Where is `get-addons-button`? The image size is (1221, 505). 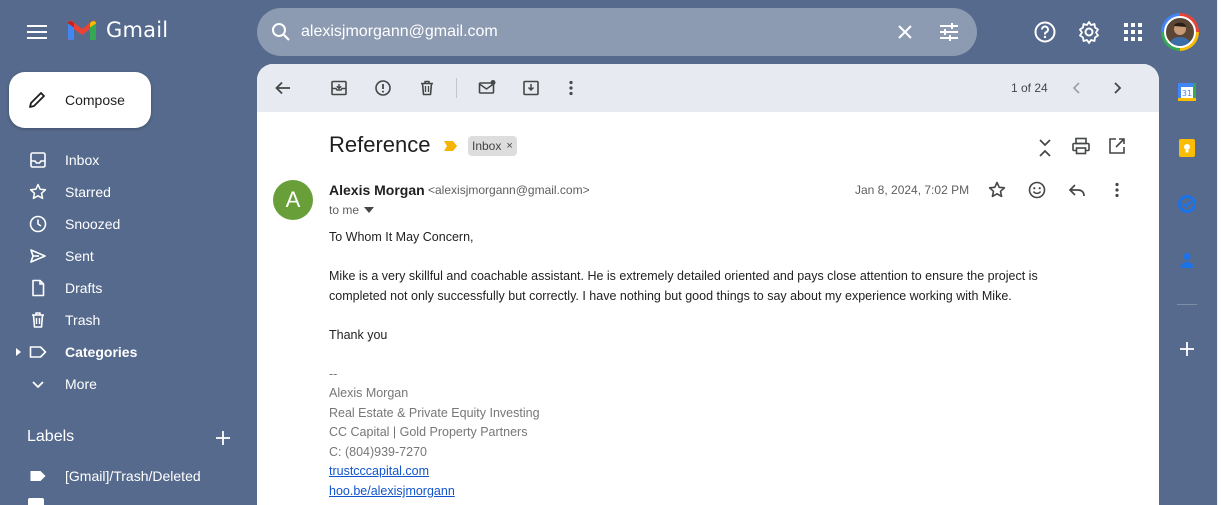 get-addons-button is located at coordinates (1187, 349).